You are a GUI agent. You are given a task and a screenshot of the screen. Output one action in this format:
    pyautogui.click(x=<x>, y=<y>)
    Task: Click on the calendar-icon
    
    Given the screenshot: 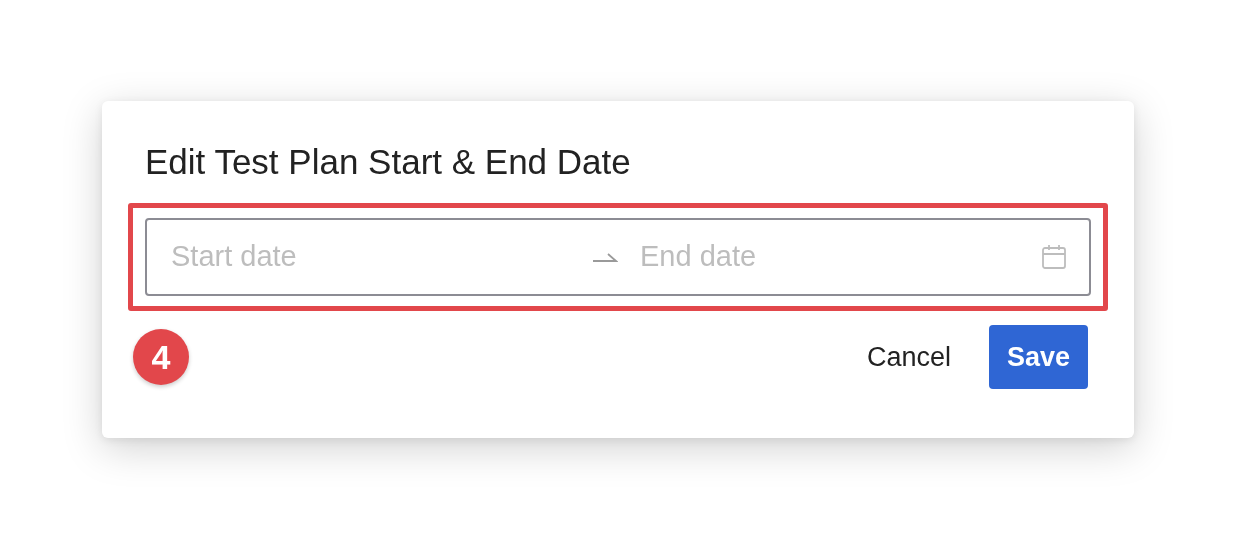 What is the action you would take?
    pyautogui.click(x=1054, y=257)
    